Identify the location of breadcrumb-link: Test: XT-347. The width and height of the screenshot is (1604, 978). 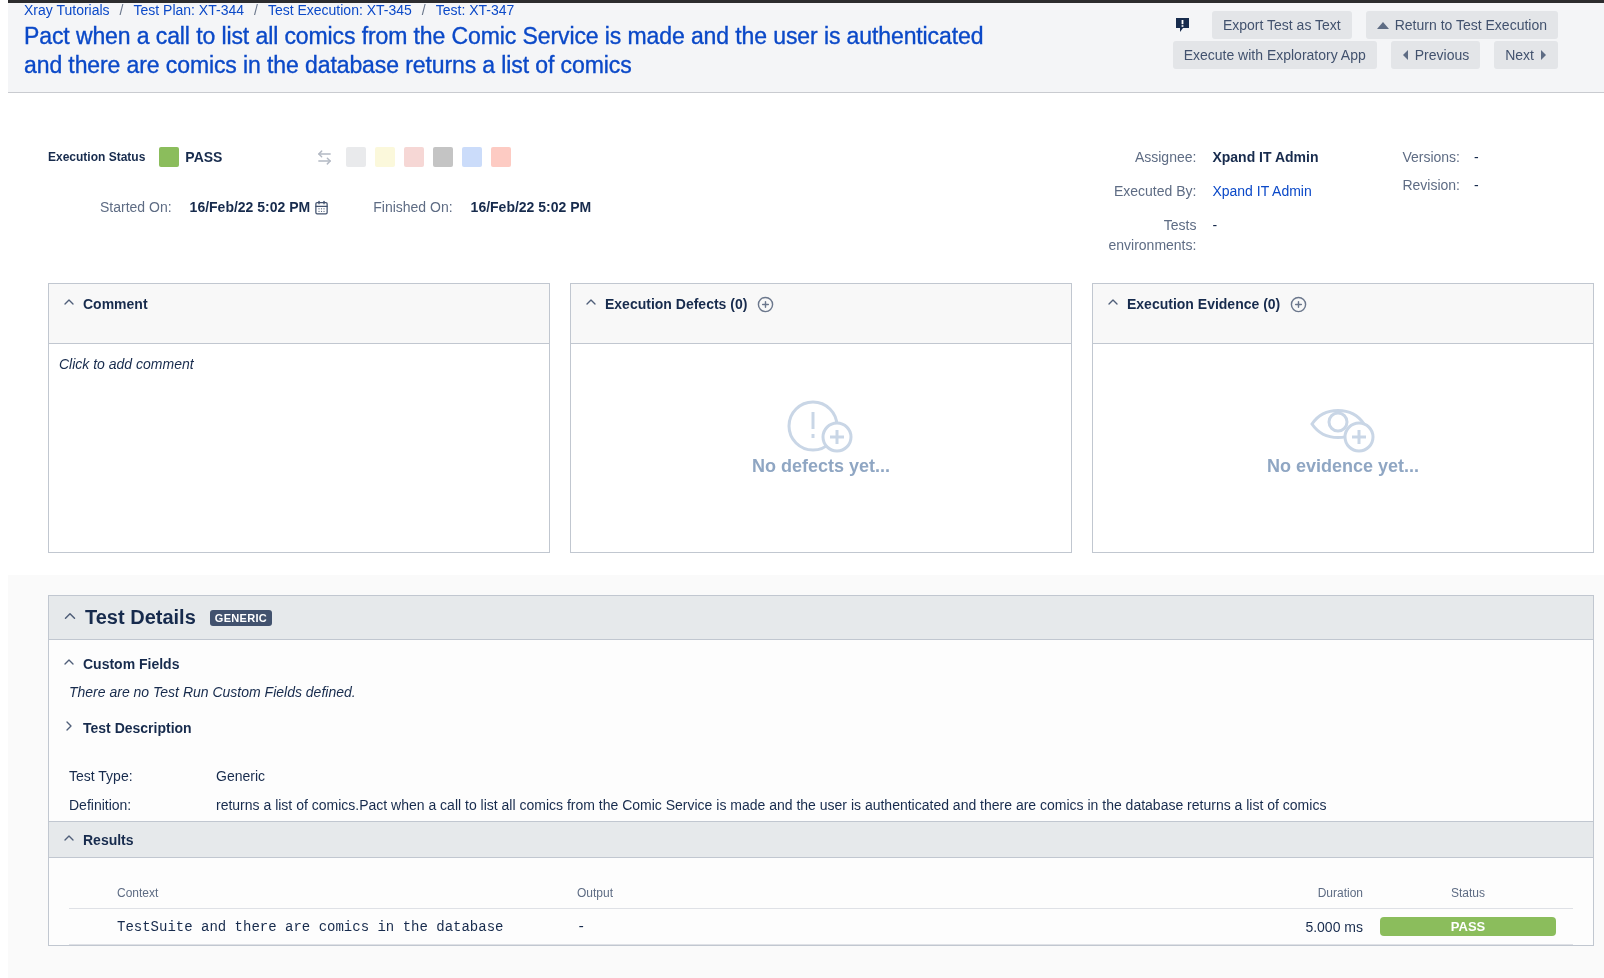
(475, 10).